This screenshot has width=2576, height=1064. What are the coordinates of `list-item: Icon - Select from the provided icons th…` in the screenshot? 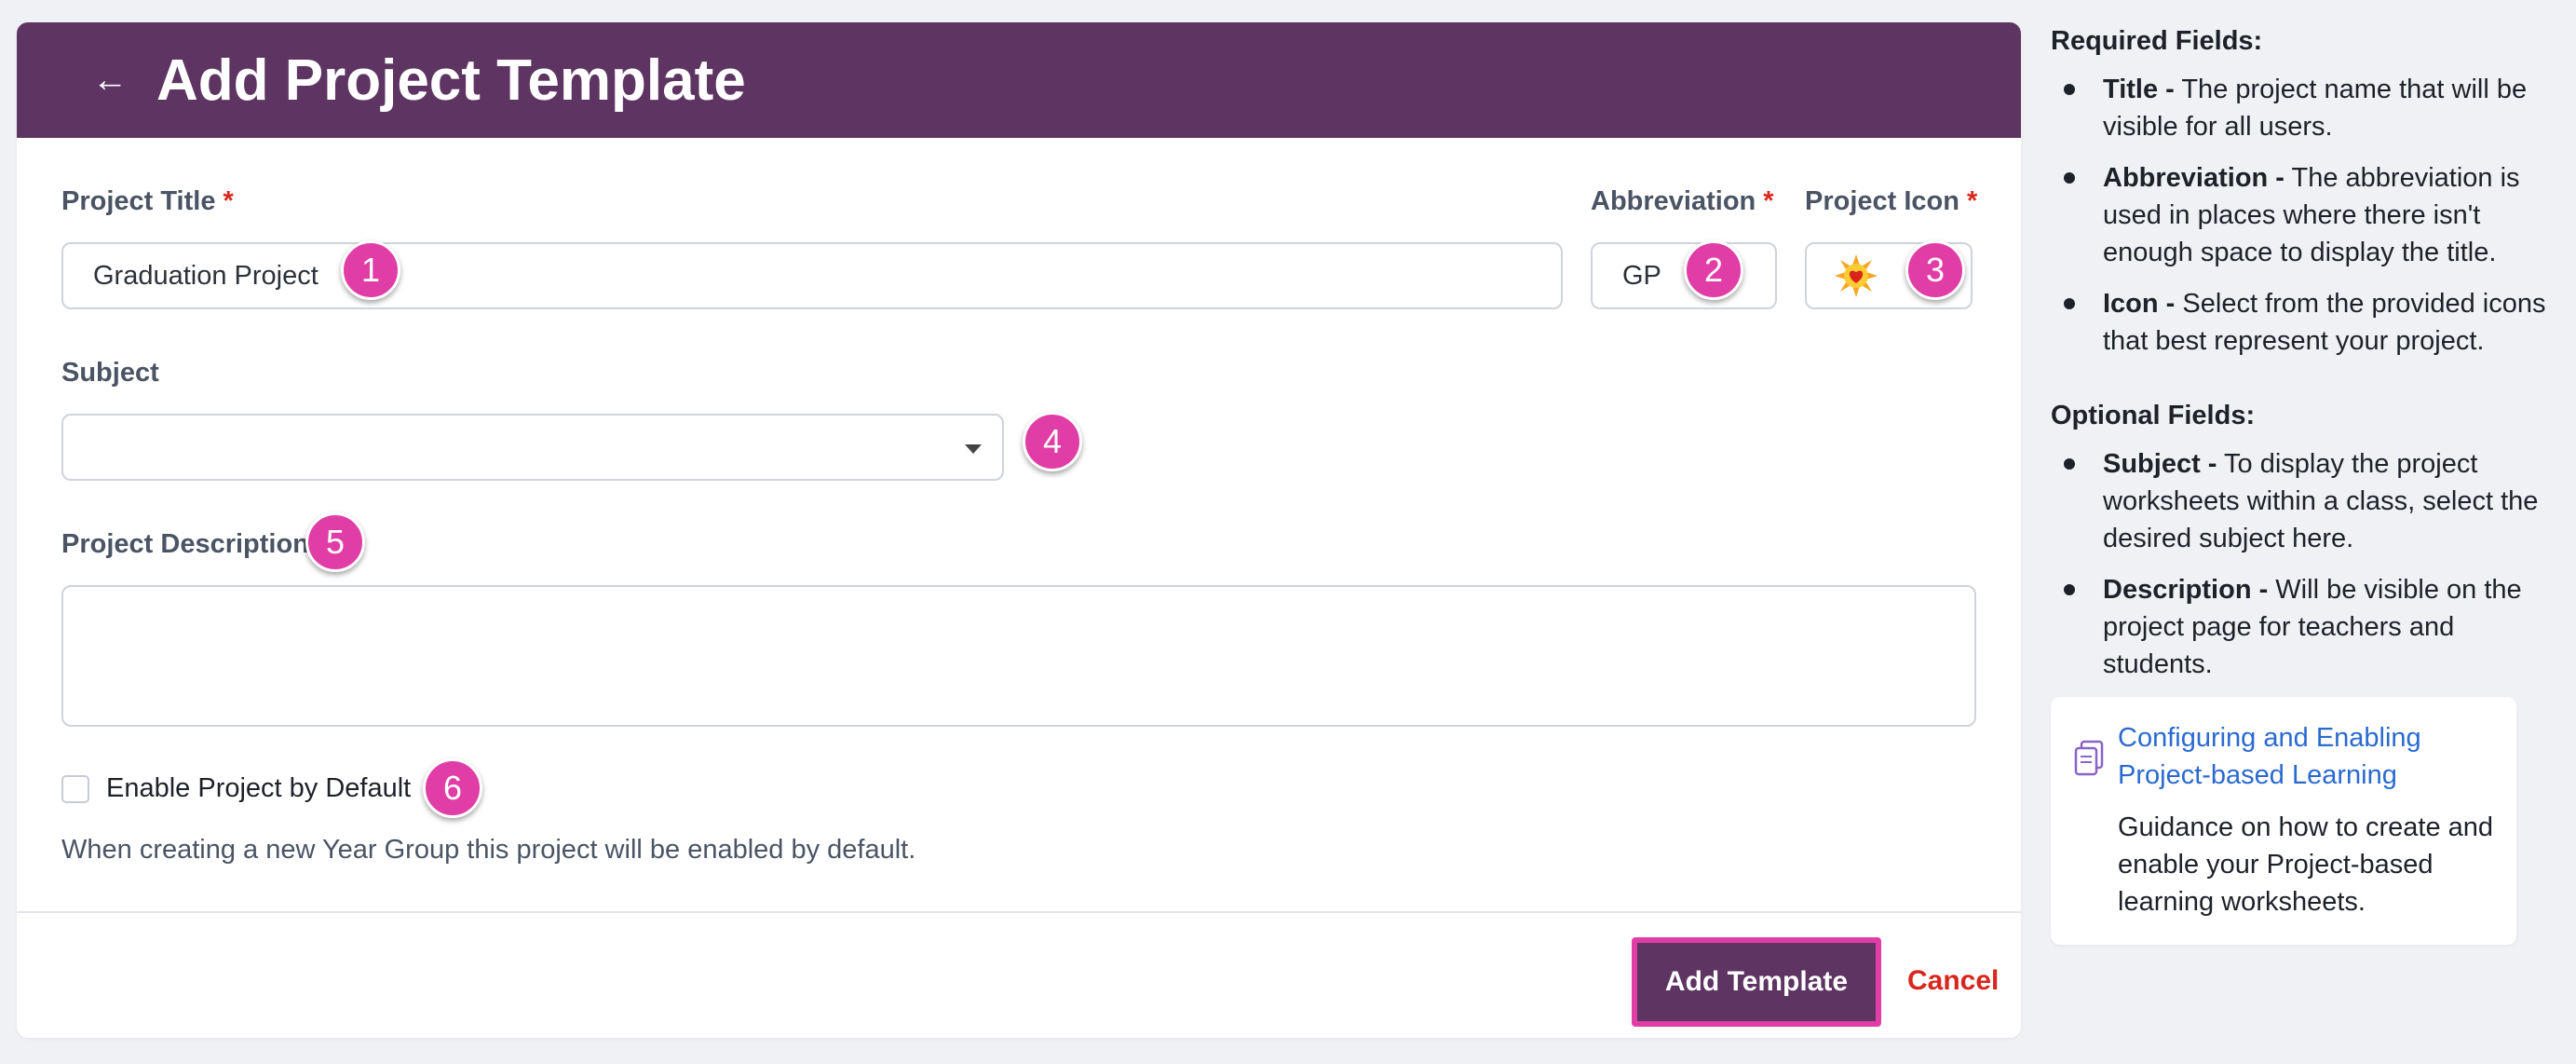 It's located at (2302, 322).